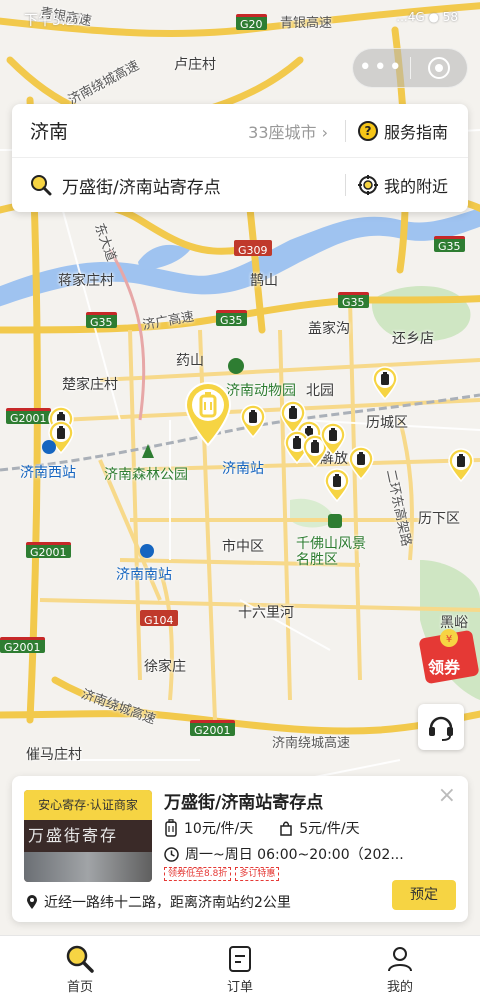 The image size is (480, 999). I want to click on order-list-icon, so click(240, 959).